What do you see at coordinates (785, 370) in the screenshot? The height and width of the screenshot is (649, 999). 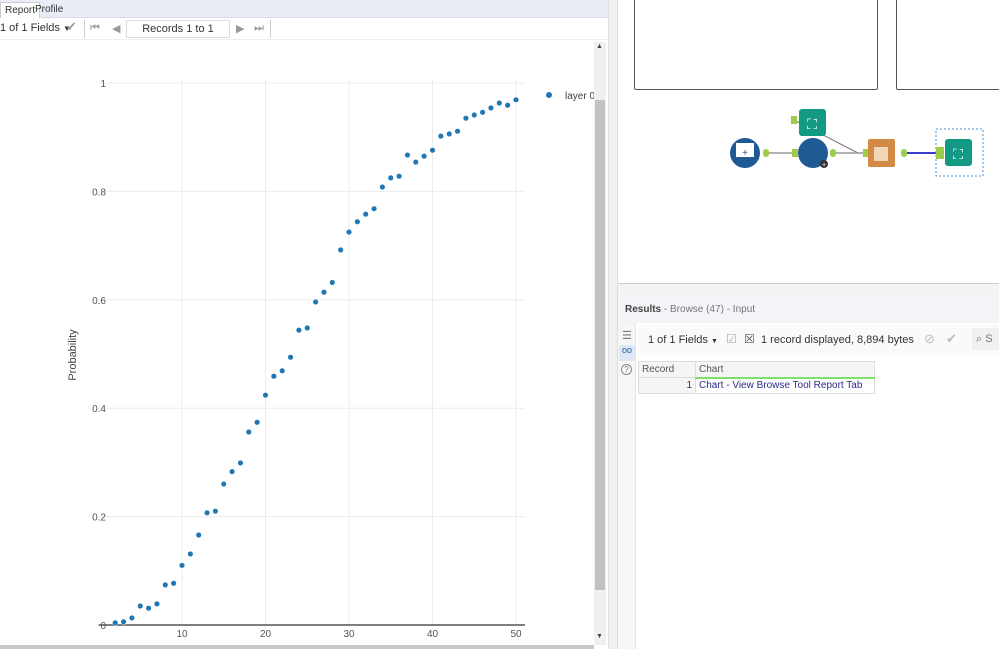 I see `column-header-chart: Chart` at bounding box center [785, 370].